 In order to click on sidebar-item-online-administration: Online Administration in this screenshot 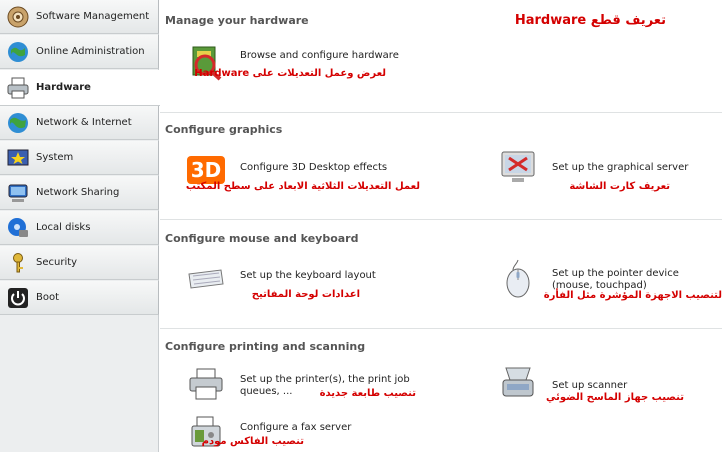, I will do `click(79, 52)`.